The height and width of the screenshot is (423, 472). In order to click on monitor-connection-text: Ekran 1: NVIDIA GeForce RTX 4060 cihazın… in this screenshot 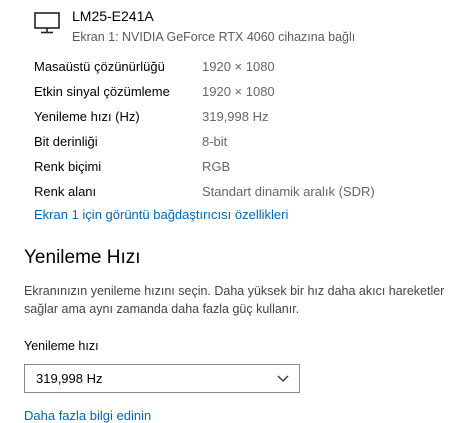, I will do `click(214, 37)`.